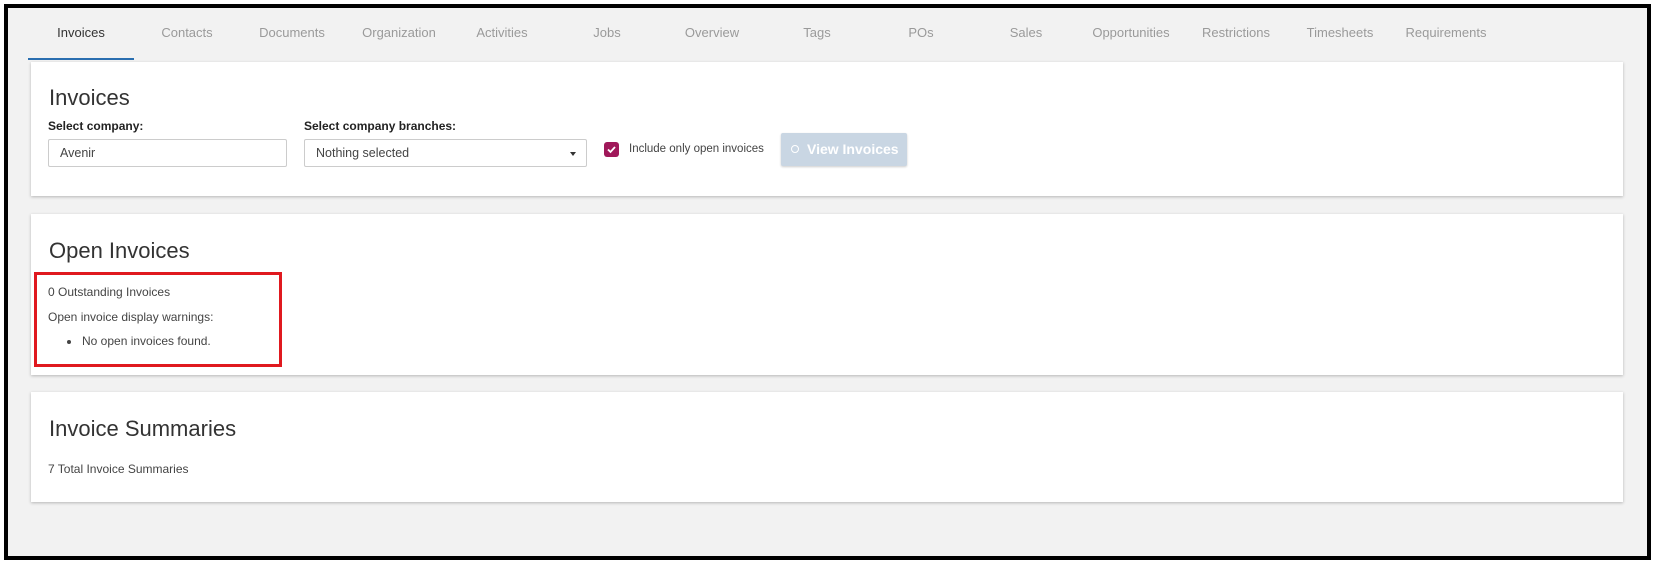 The image size is (1653, 562). Describe the element at coordinates (187, 41) in the screenshot. I see `tab-contacts: Contacts` at that location.